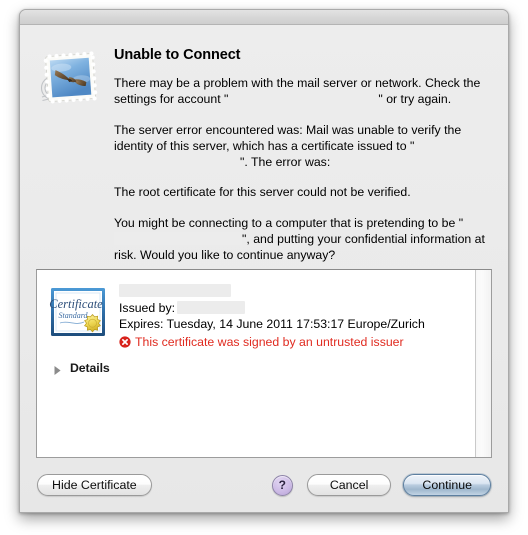 Image resolution: width=528 pixels, height=535 pixels. What do you see at coordinates (349, 485) in the screenshot?
I see `cancel-button: Cancel` at bounding box center [349, 485].